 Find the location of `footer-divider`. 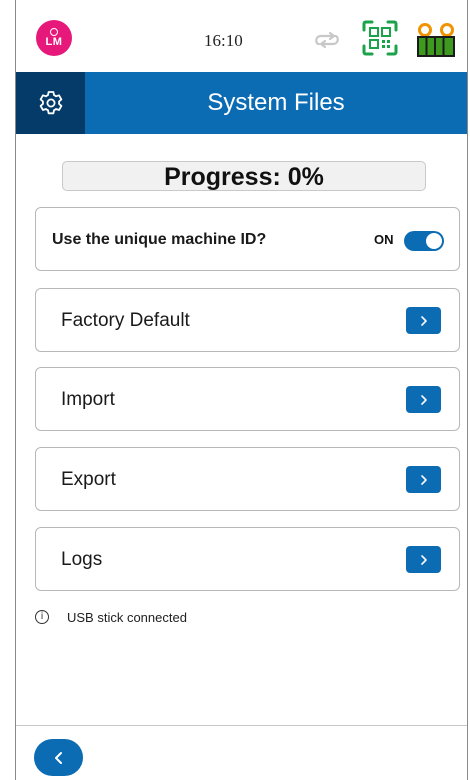

footer-divider is located at coordinates (241, 725).